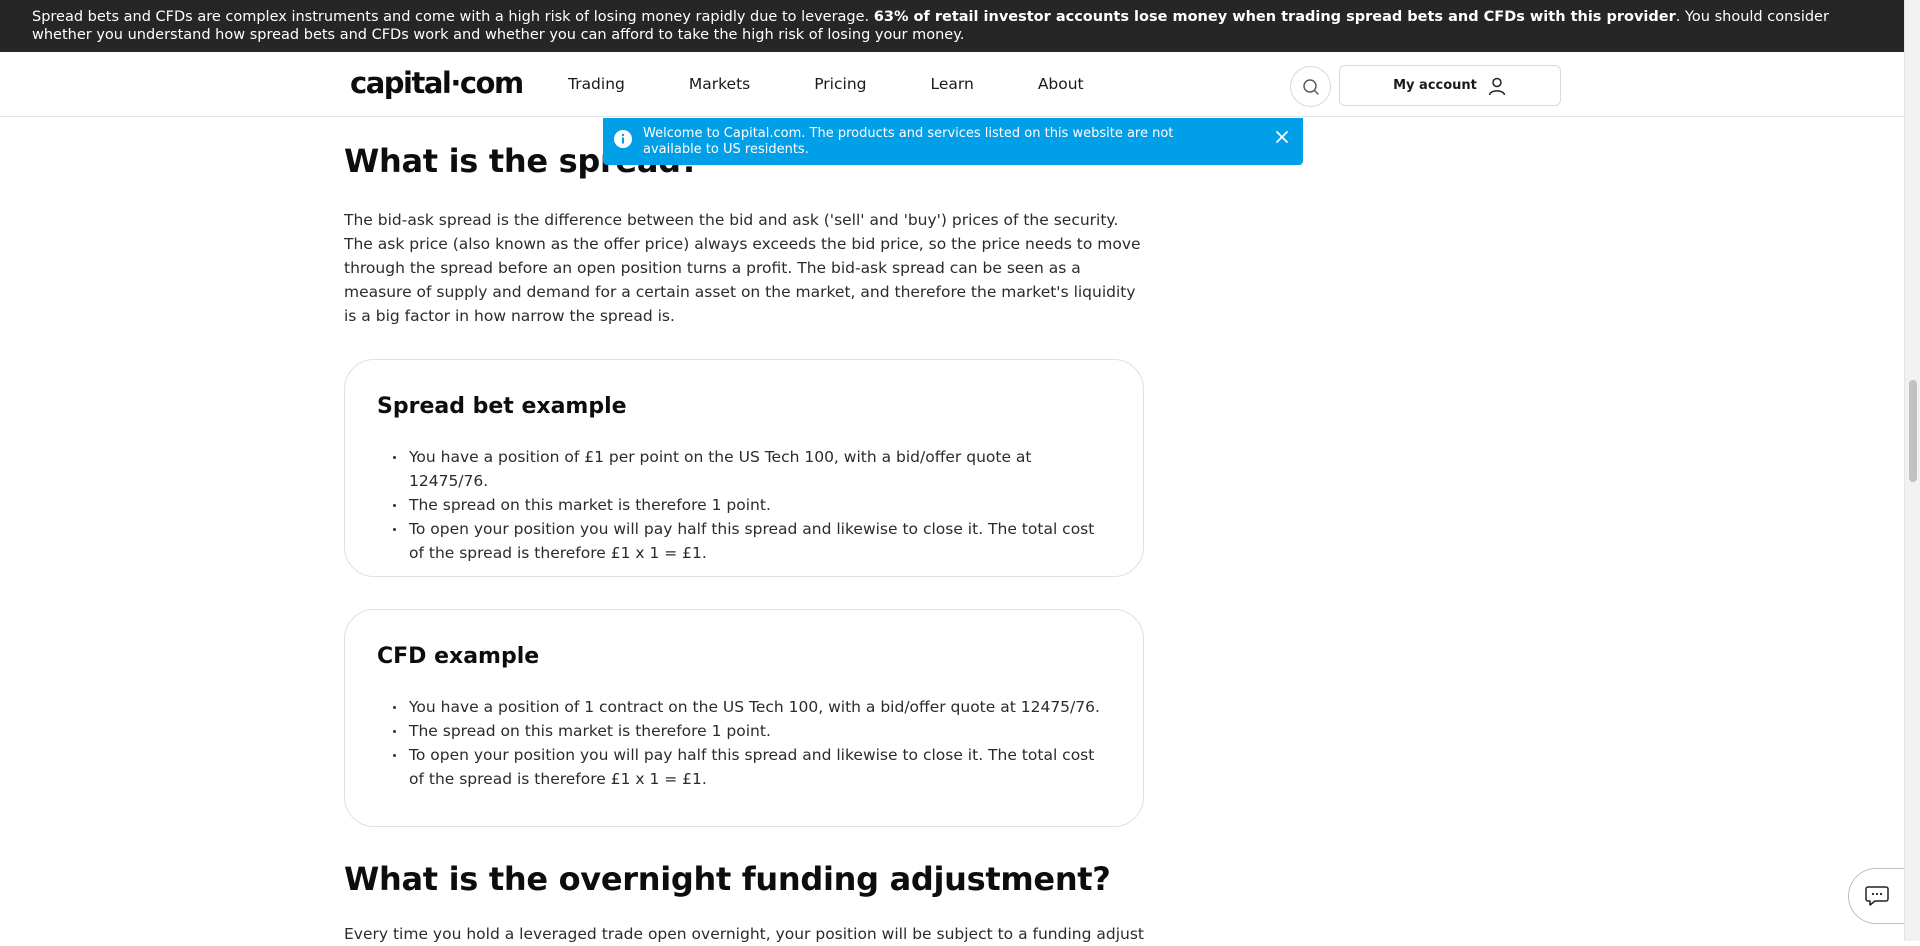 The height and width of the screenshot is (946, 1920). I want to click on close-icon, so click(1282, 137).